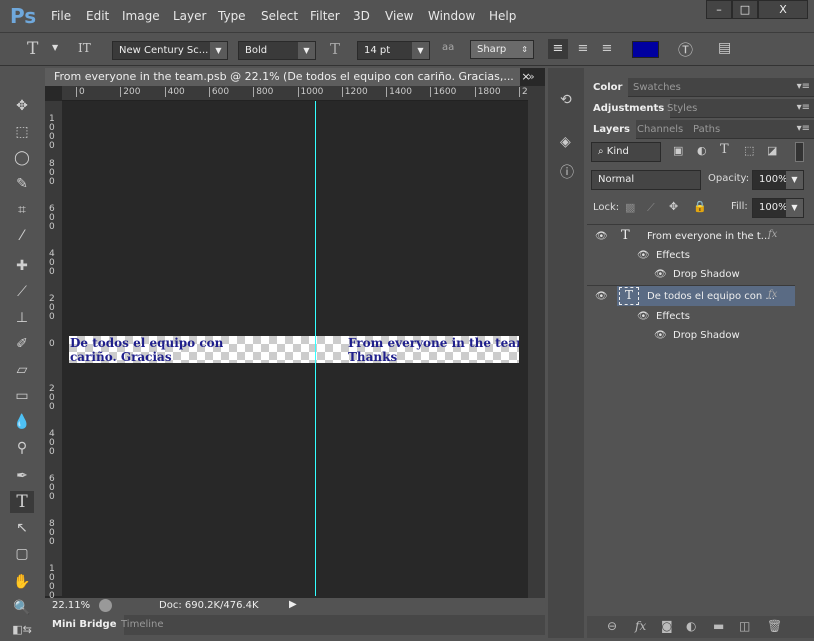 Image resolution: width=814 pixels, height=641 pixels. I want to click on align-right-button: ≡, so click(607, 49).